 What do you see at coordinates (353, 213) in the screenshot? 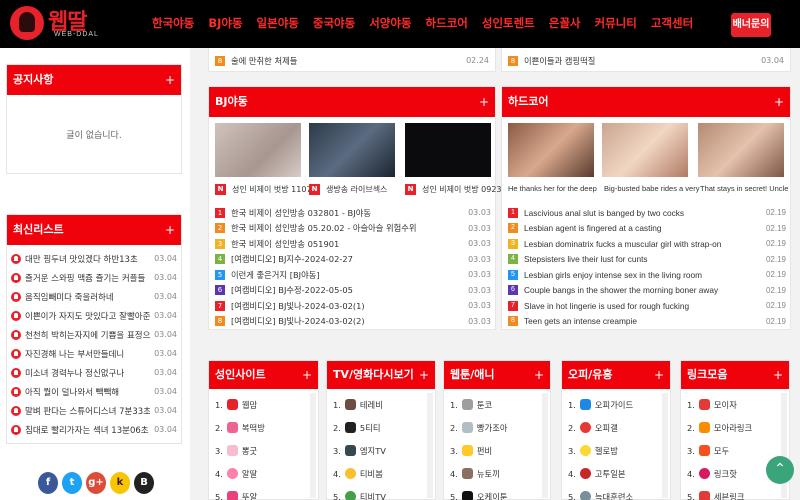
I see `list-item: 1 한국 비제이 성인방송 032801 - BJ야동 03.03` at bounding box center [353, 213].